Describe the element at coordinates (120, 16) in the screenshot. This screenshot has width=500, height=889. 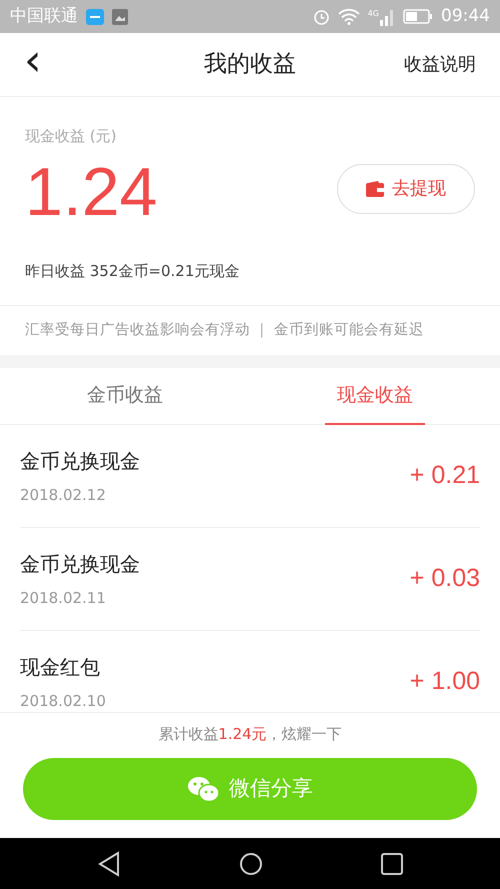
I see `image-notification-icon` at that location.